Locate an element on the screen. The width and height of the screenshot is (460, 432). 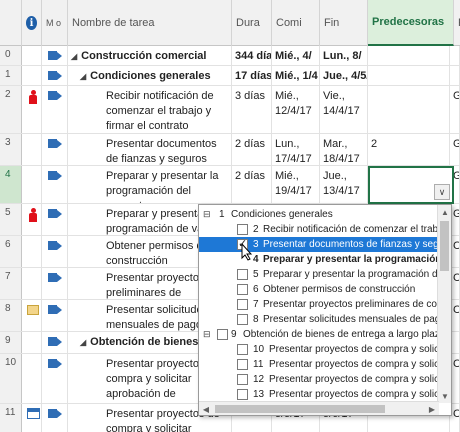
task-name-cell: ◢ Construcción comercial is located at coordinates (150, 55).